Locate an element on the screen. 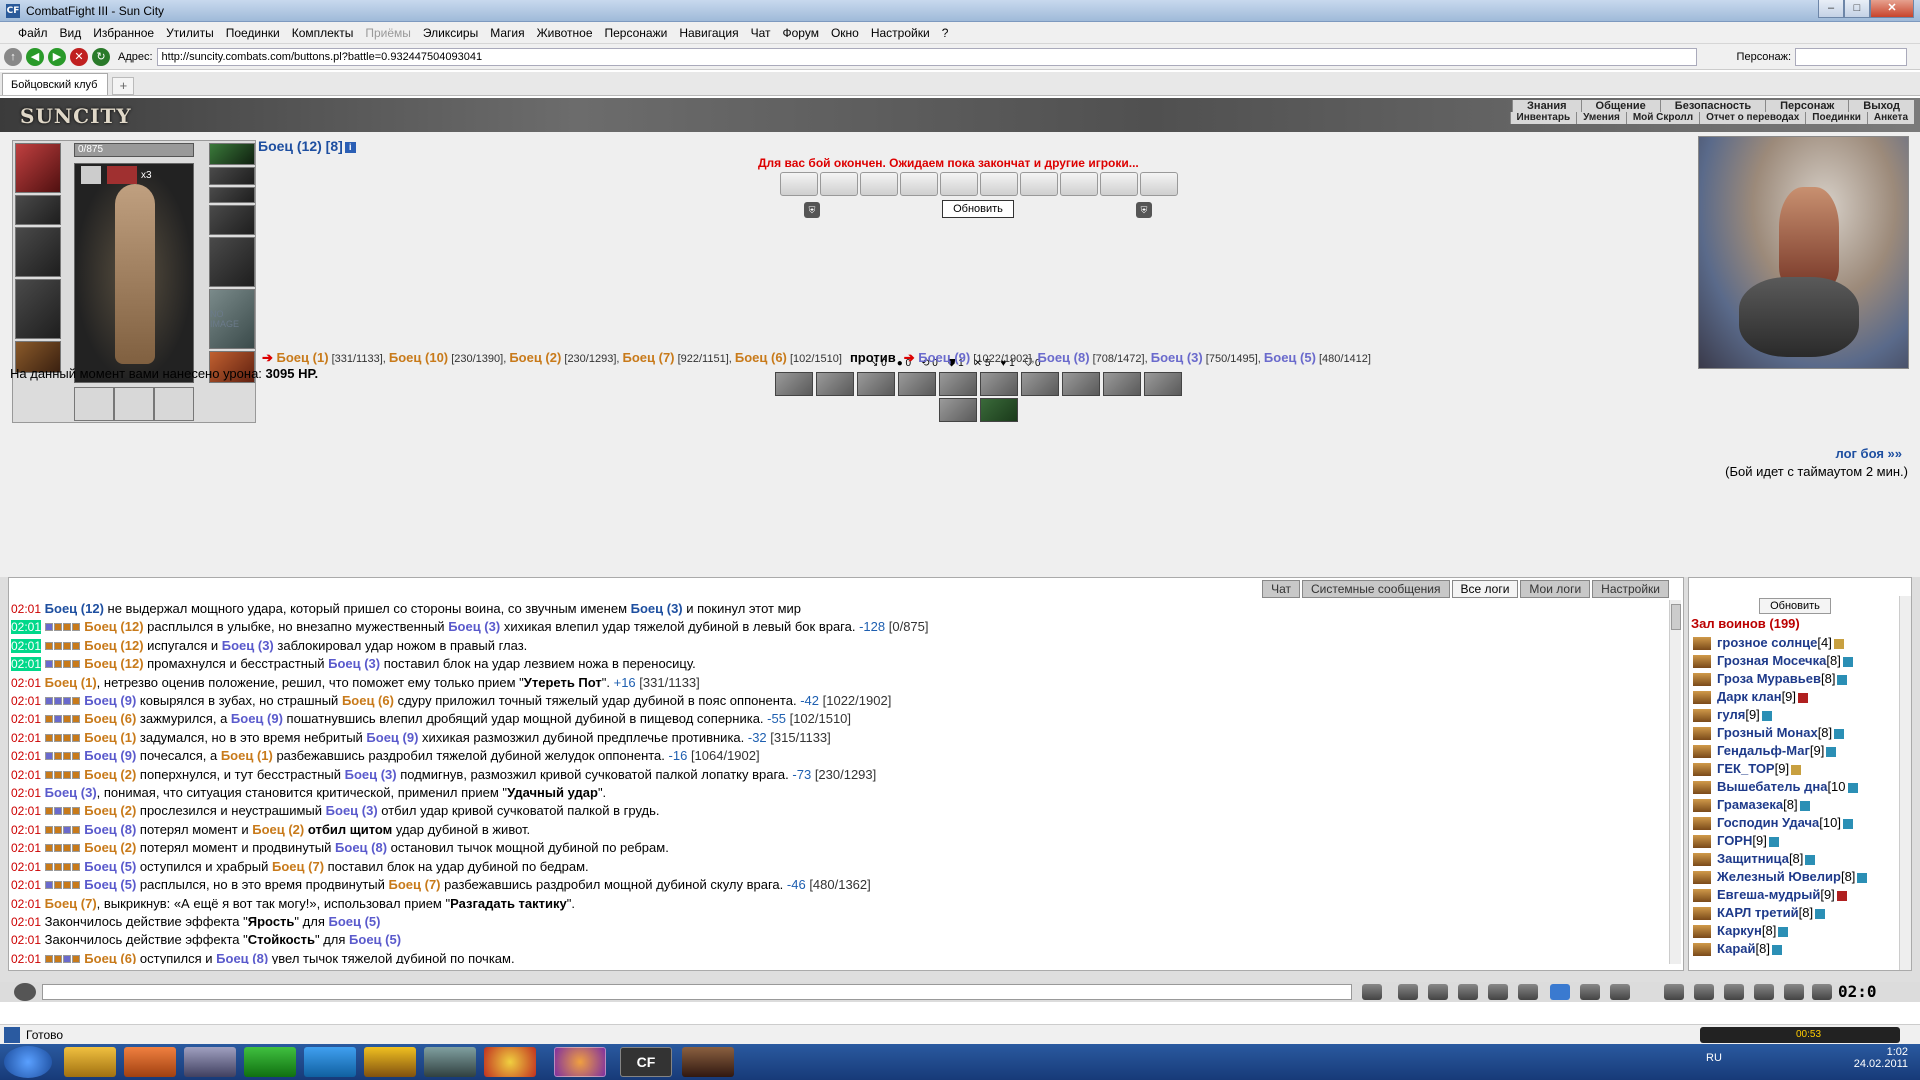  log-tab: Все логи is located at coordinates (1485, 589).